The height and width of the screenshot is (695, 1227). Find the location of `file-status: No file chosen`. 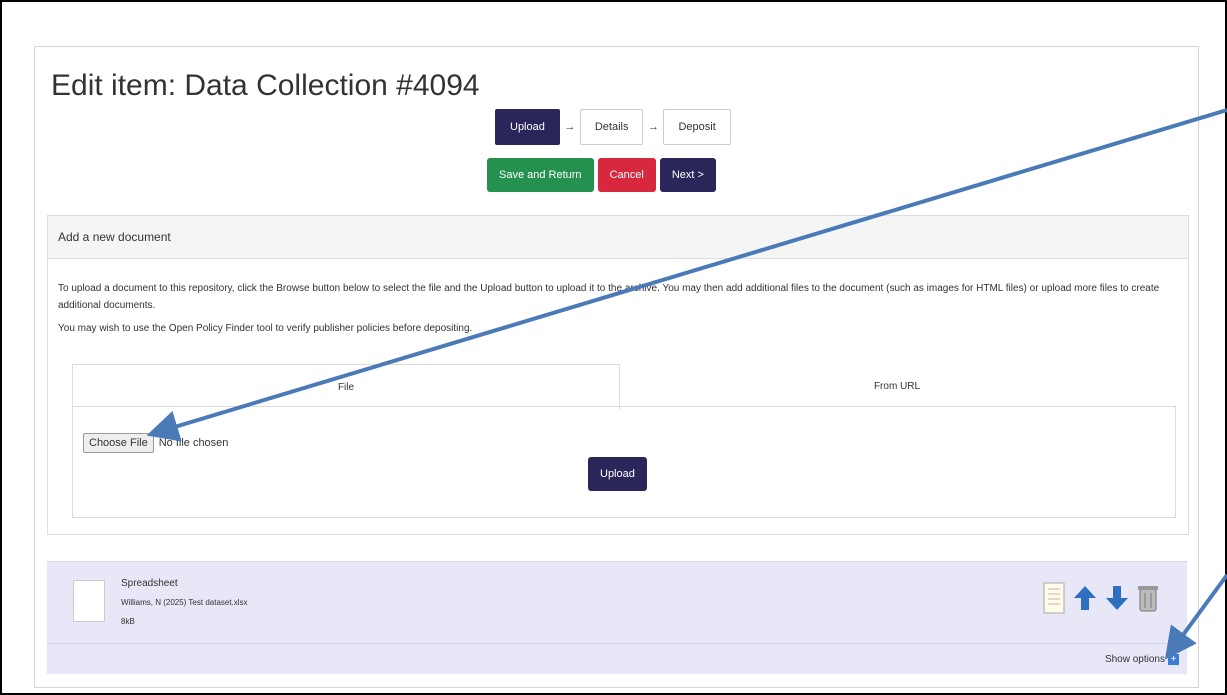

file-status: No file chosen is located at coordinates (193, 443).